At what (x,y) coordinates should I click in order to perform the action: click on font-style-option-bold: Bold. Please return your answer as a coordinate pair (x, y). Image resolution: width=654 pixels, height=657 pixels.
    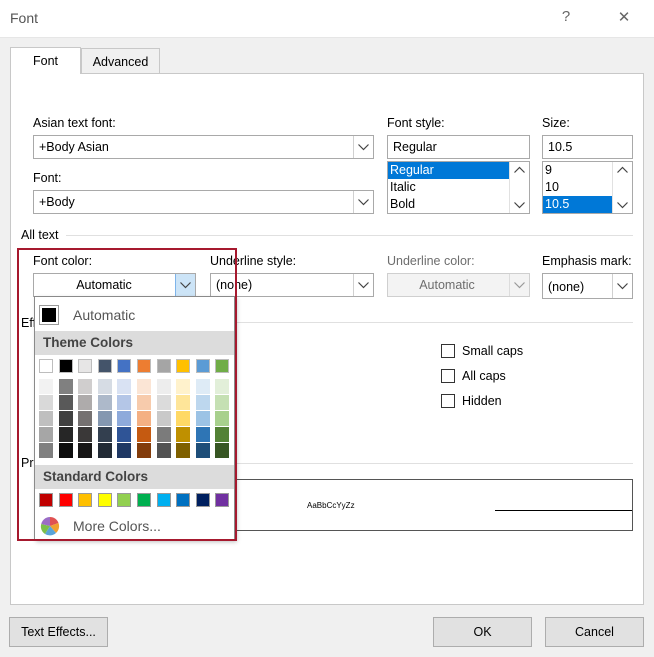
    Looking at the image, I should click on (448, 204).